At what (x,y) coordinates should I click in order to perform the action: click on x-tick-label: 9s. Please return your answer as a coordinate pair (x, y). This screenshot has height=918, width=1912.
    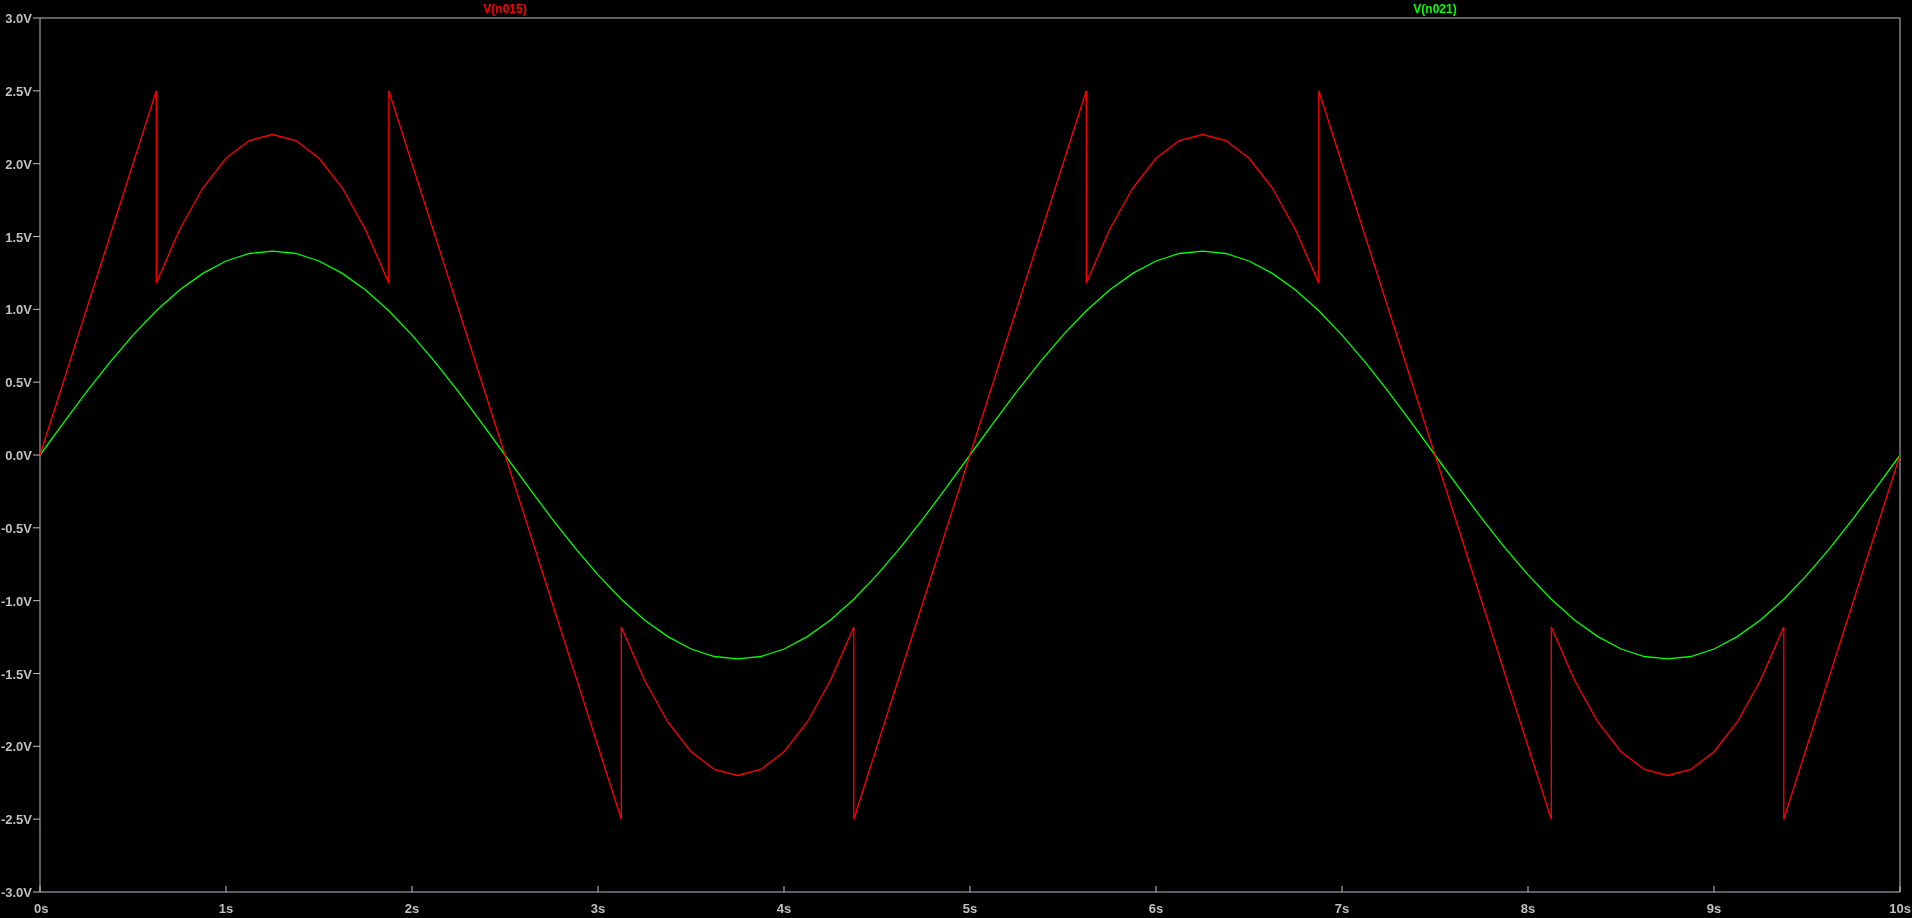
    Looking at the image, I should click on (1714, 908).